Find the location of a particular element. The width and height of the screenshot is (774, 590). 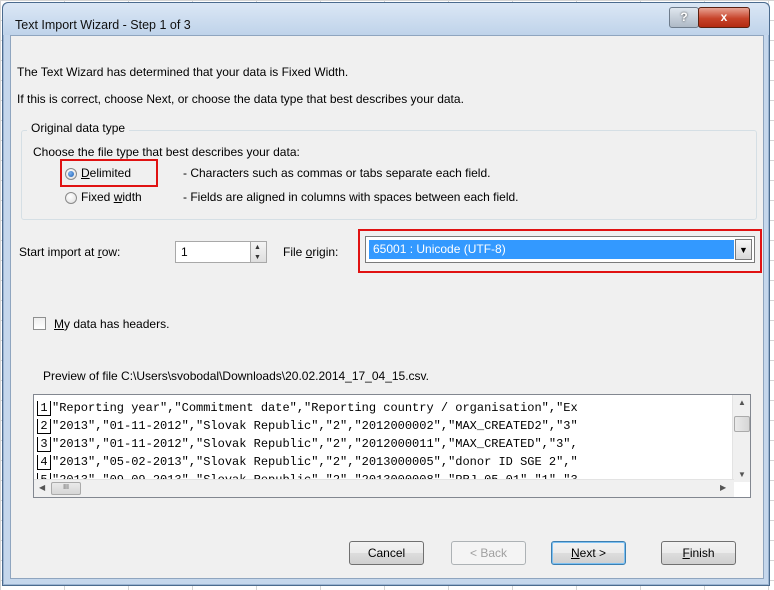

next-button-rest: ext > is located at coordinates (593, 553).